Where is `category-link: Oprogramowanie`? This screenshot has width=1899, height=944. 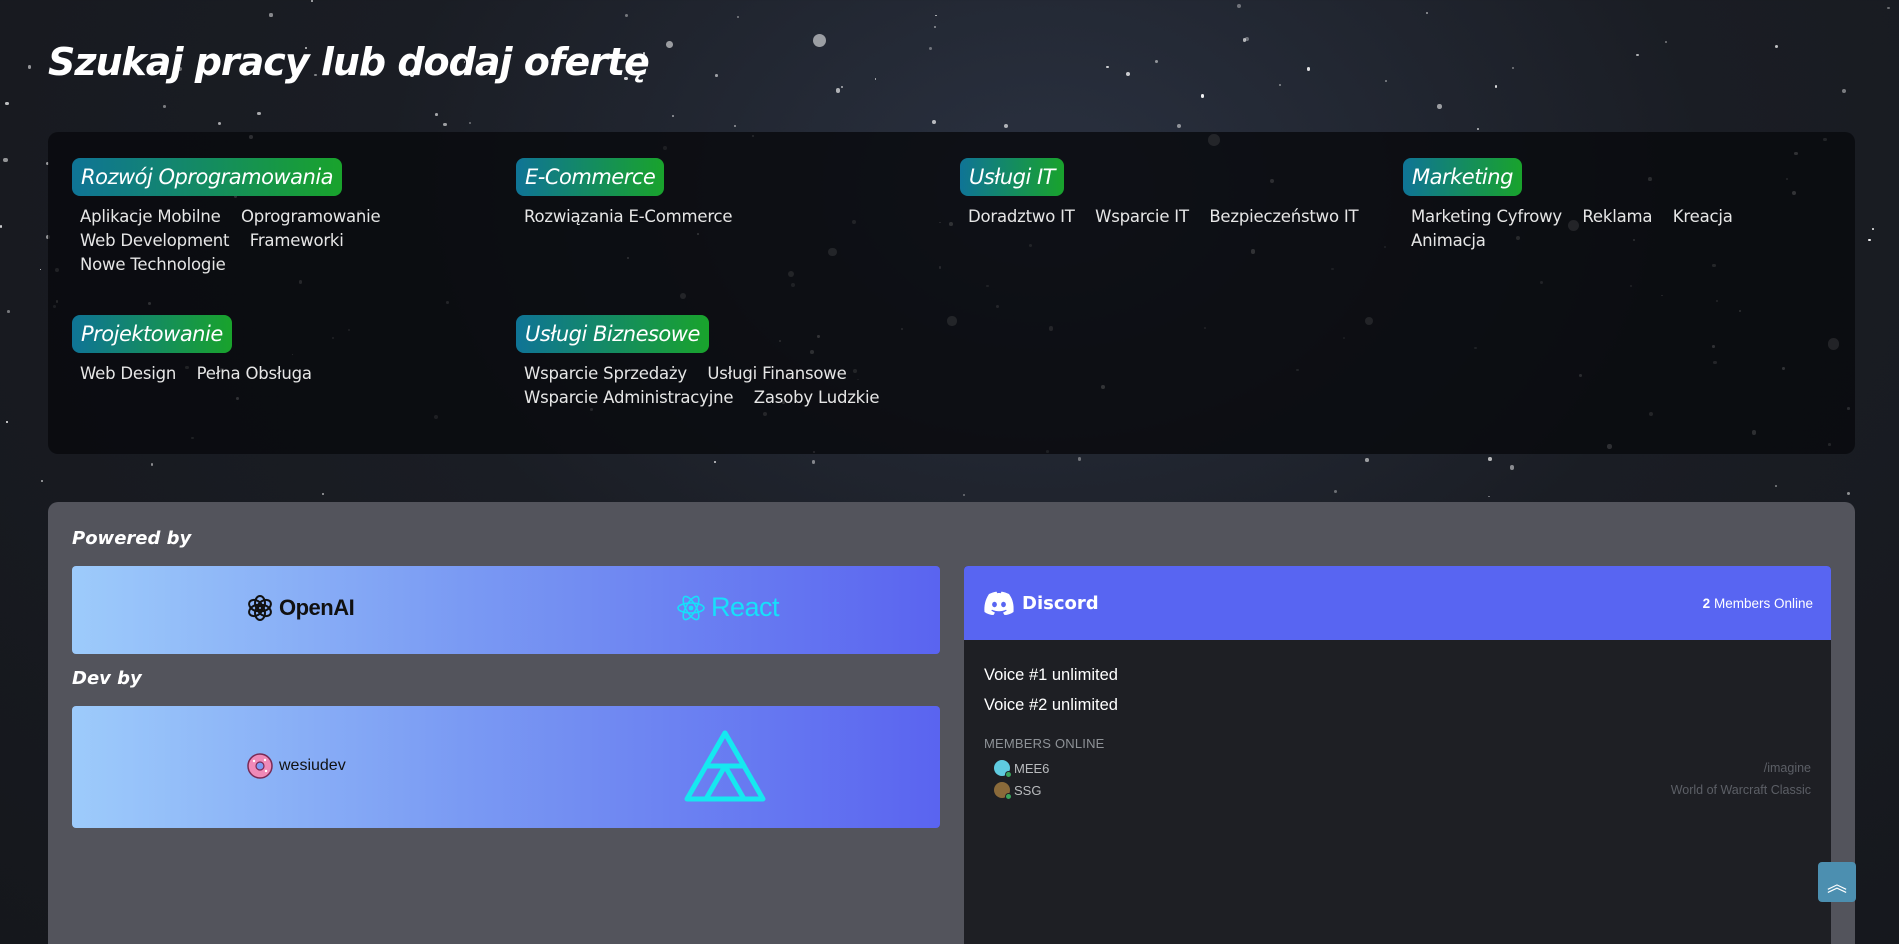
category-link: Oprogramowanie is located at coordinates (311, 217).